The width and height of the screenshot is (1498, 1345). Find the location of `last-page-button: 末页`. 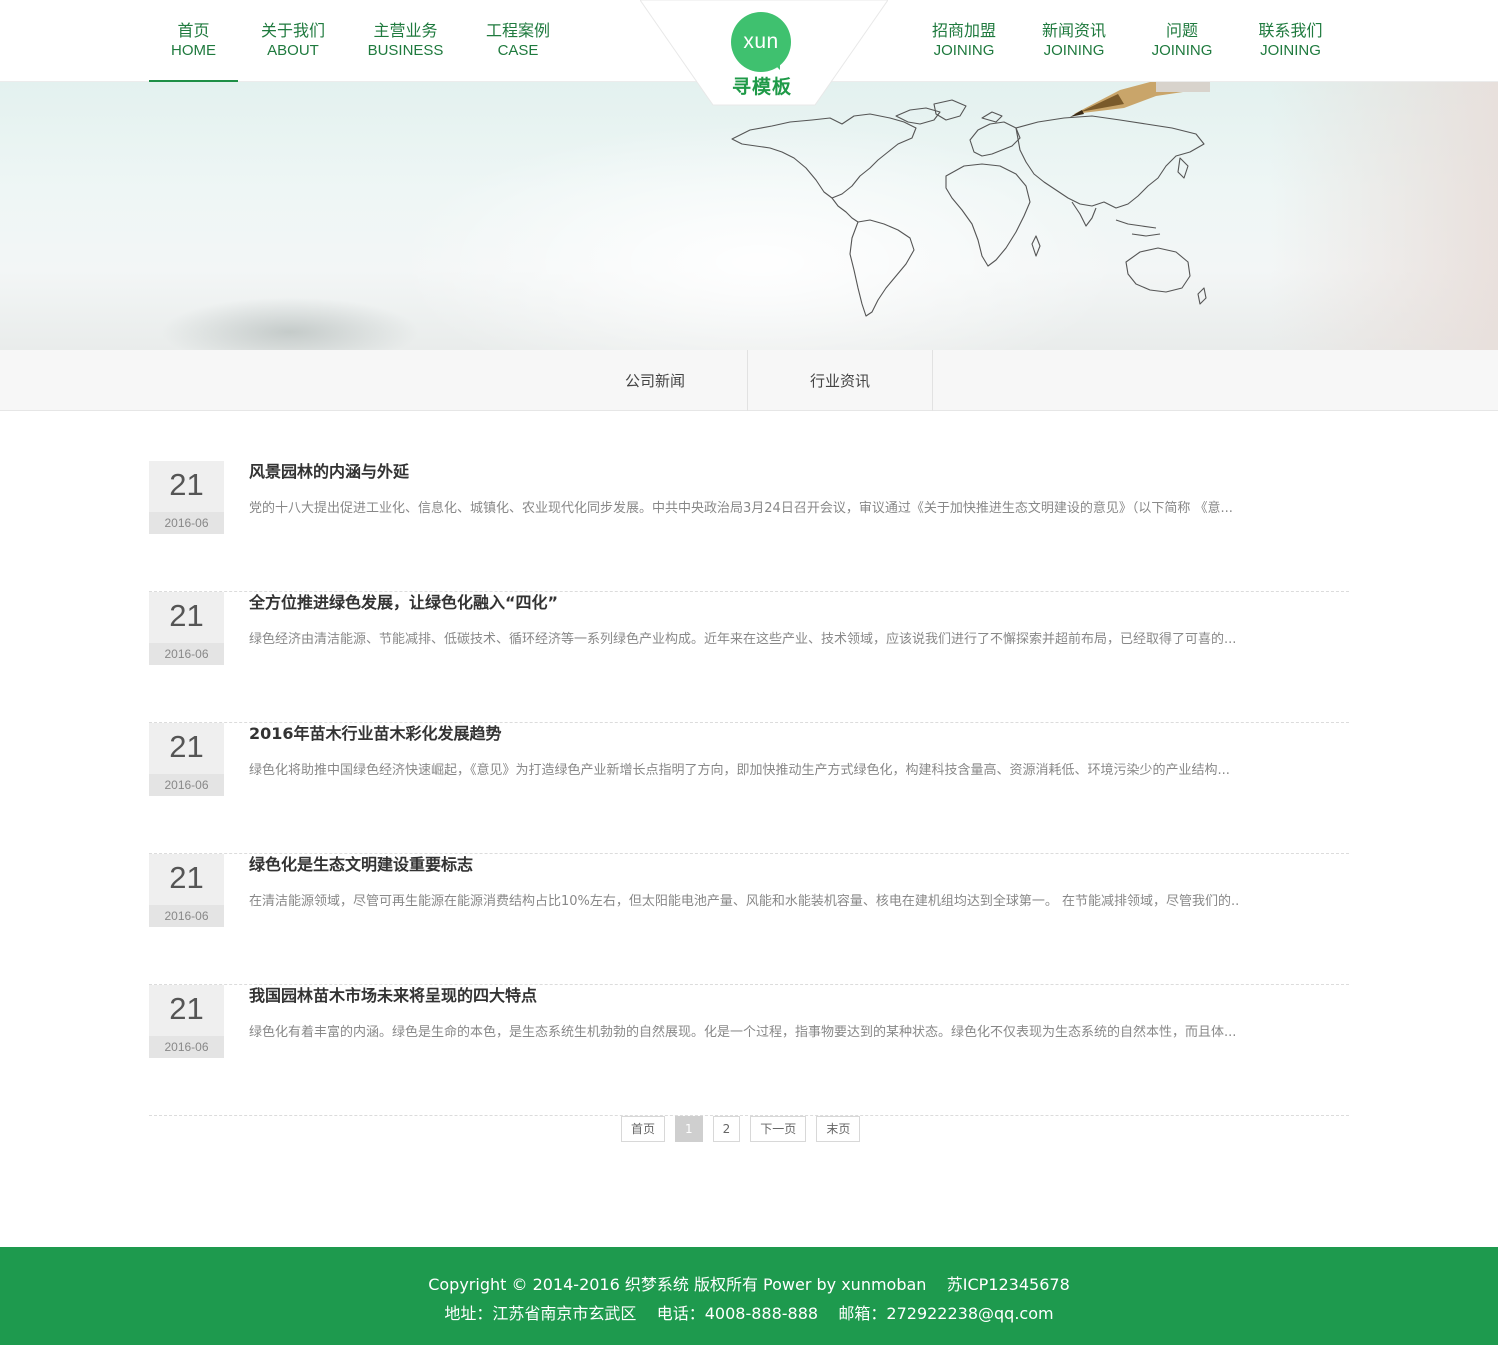

last-page-button: 末页 is located at coordinates (838, 1129).